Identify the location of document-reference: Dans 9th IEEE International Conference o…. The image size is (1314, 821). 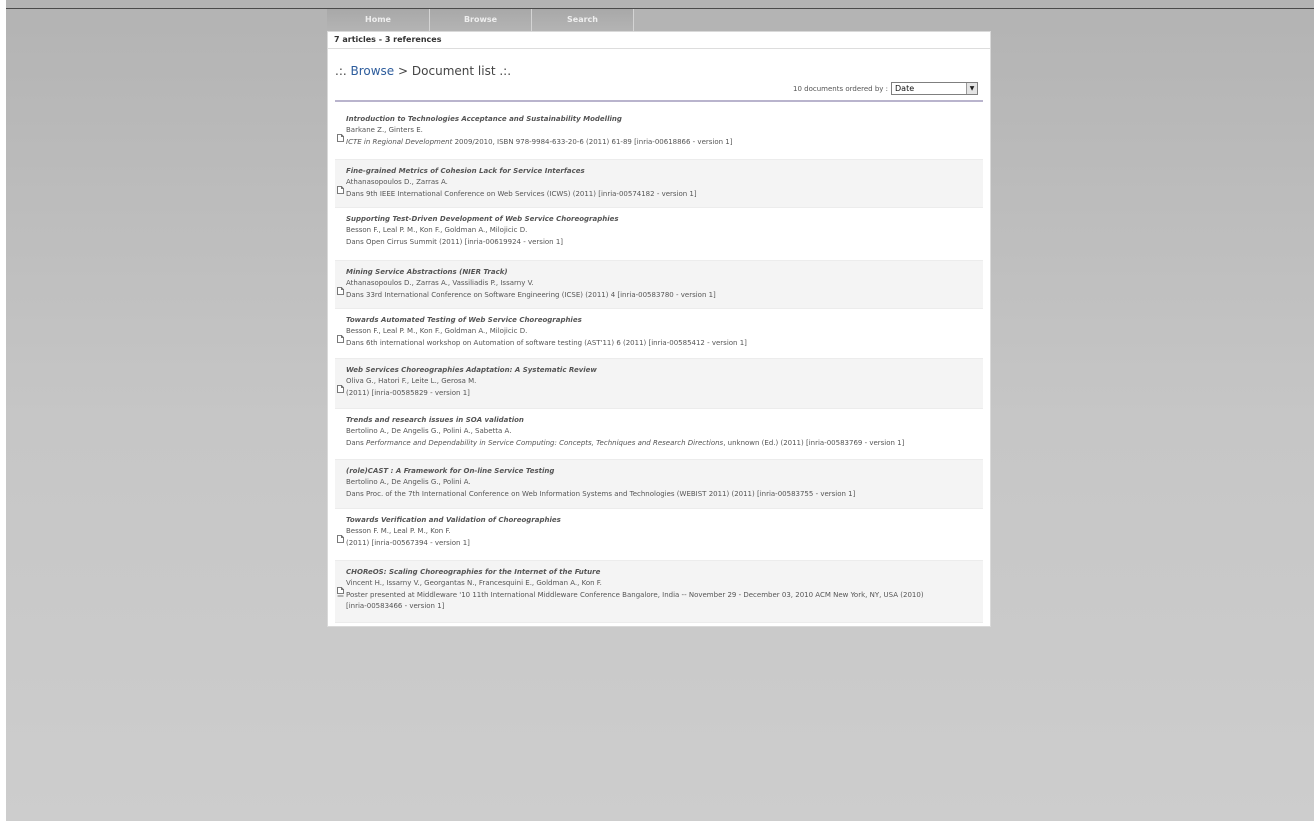
(521, 193).